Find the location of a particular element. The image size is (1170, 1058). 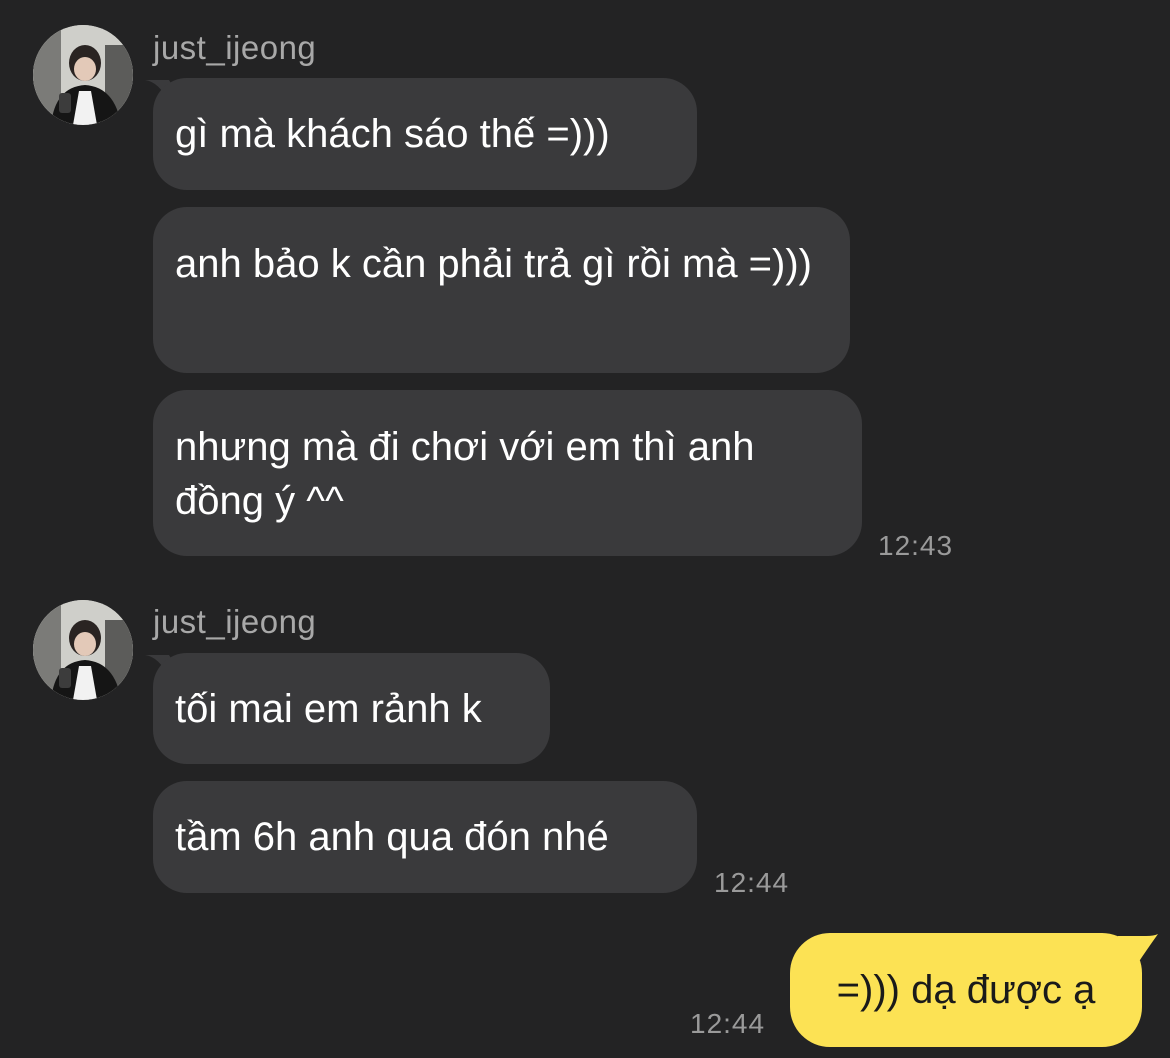

message-text: =))) dạ được ạ is located at coordinates (966, 989).